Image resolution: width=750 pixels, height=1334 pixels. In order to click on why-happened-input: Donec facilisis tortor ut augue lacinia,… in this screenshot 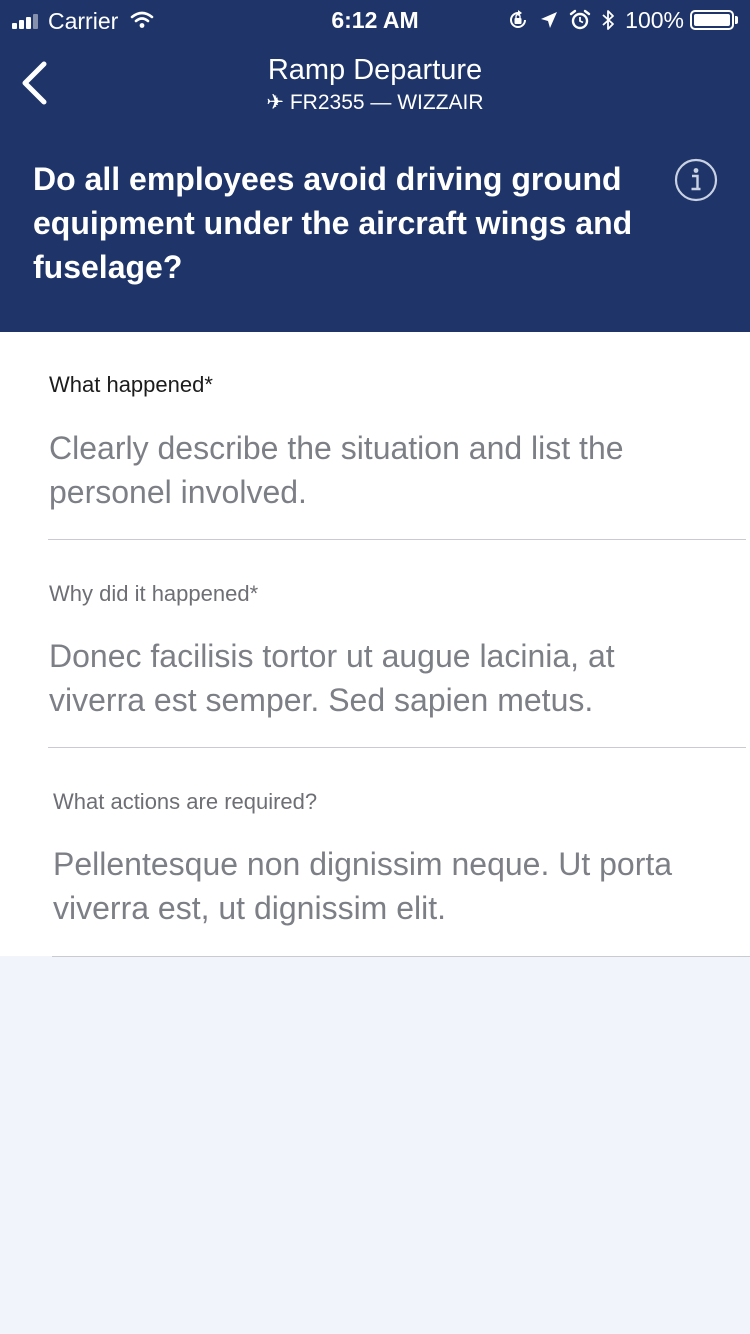, I will do `click(374, 678)`.